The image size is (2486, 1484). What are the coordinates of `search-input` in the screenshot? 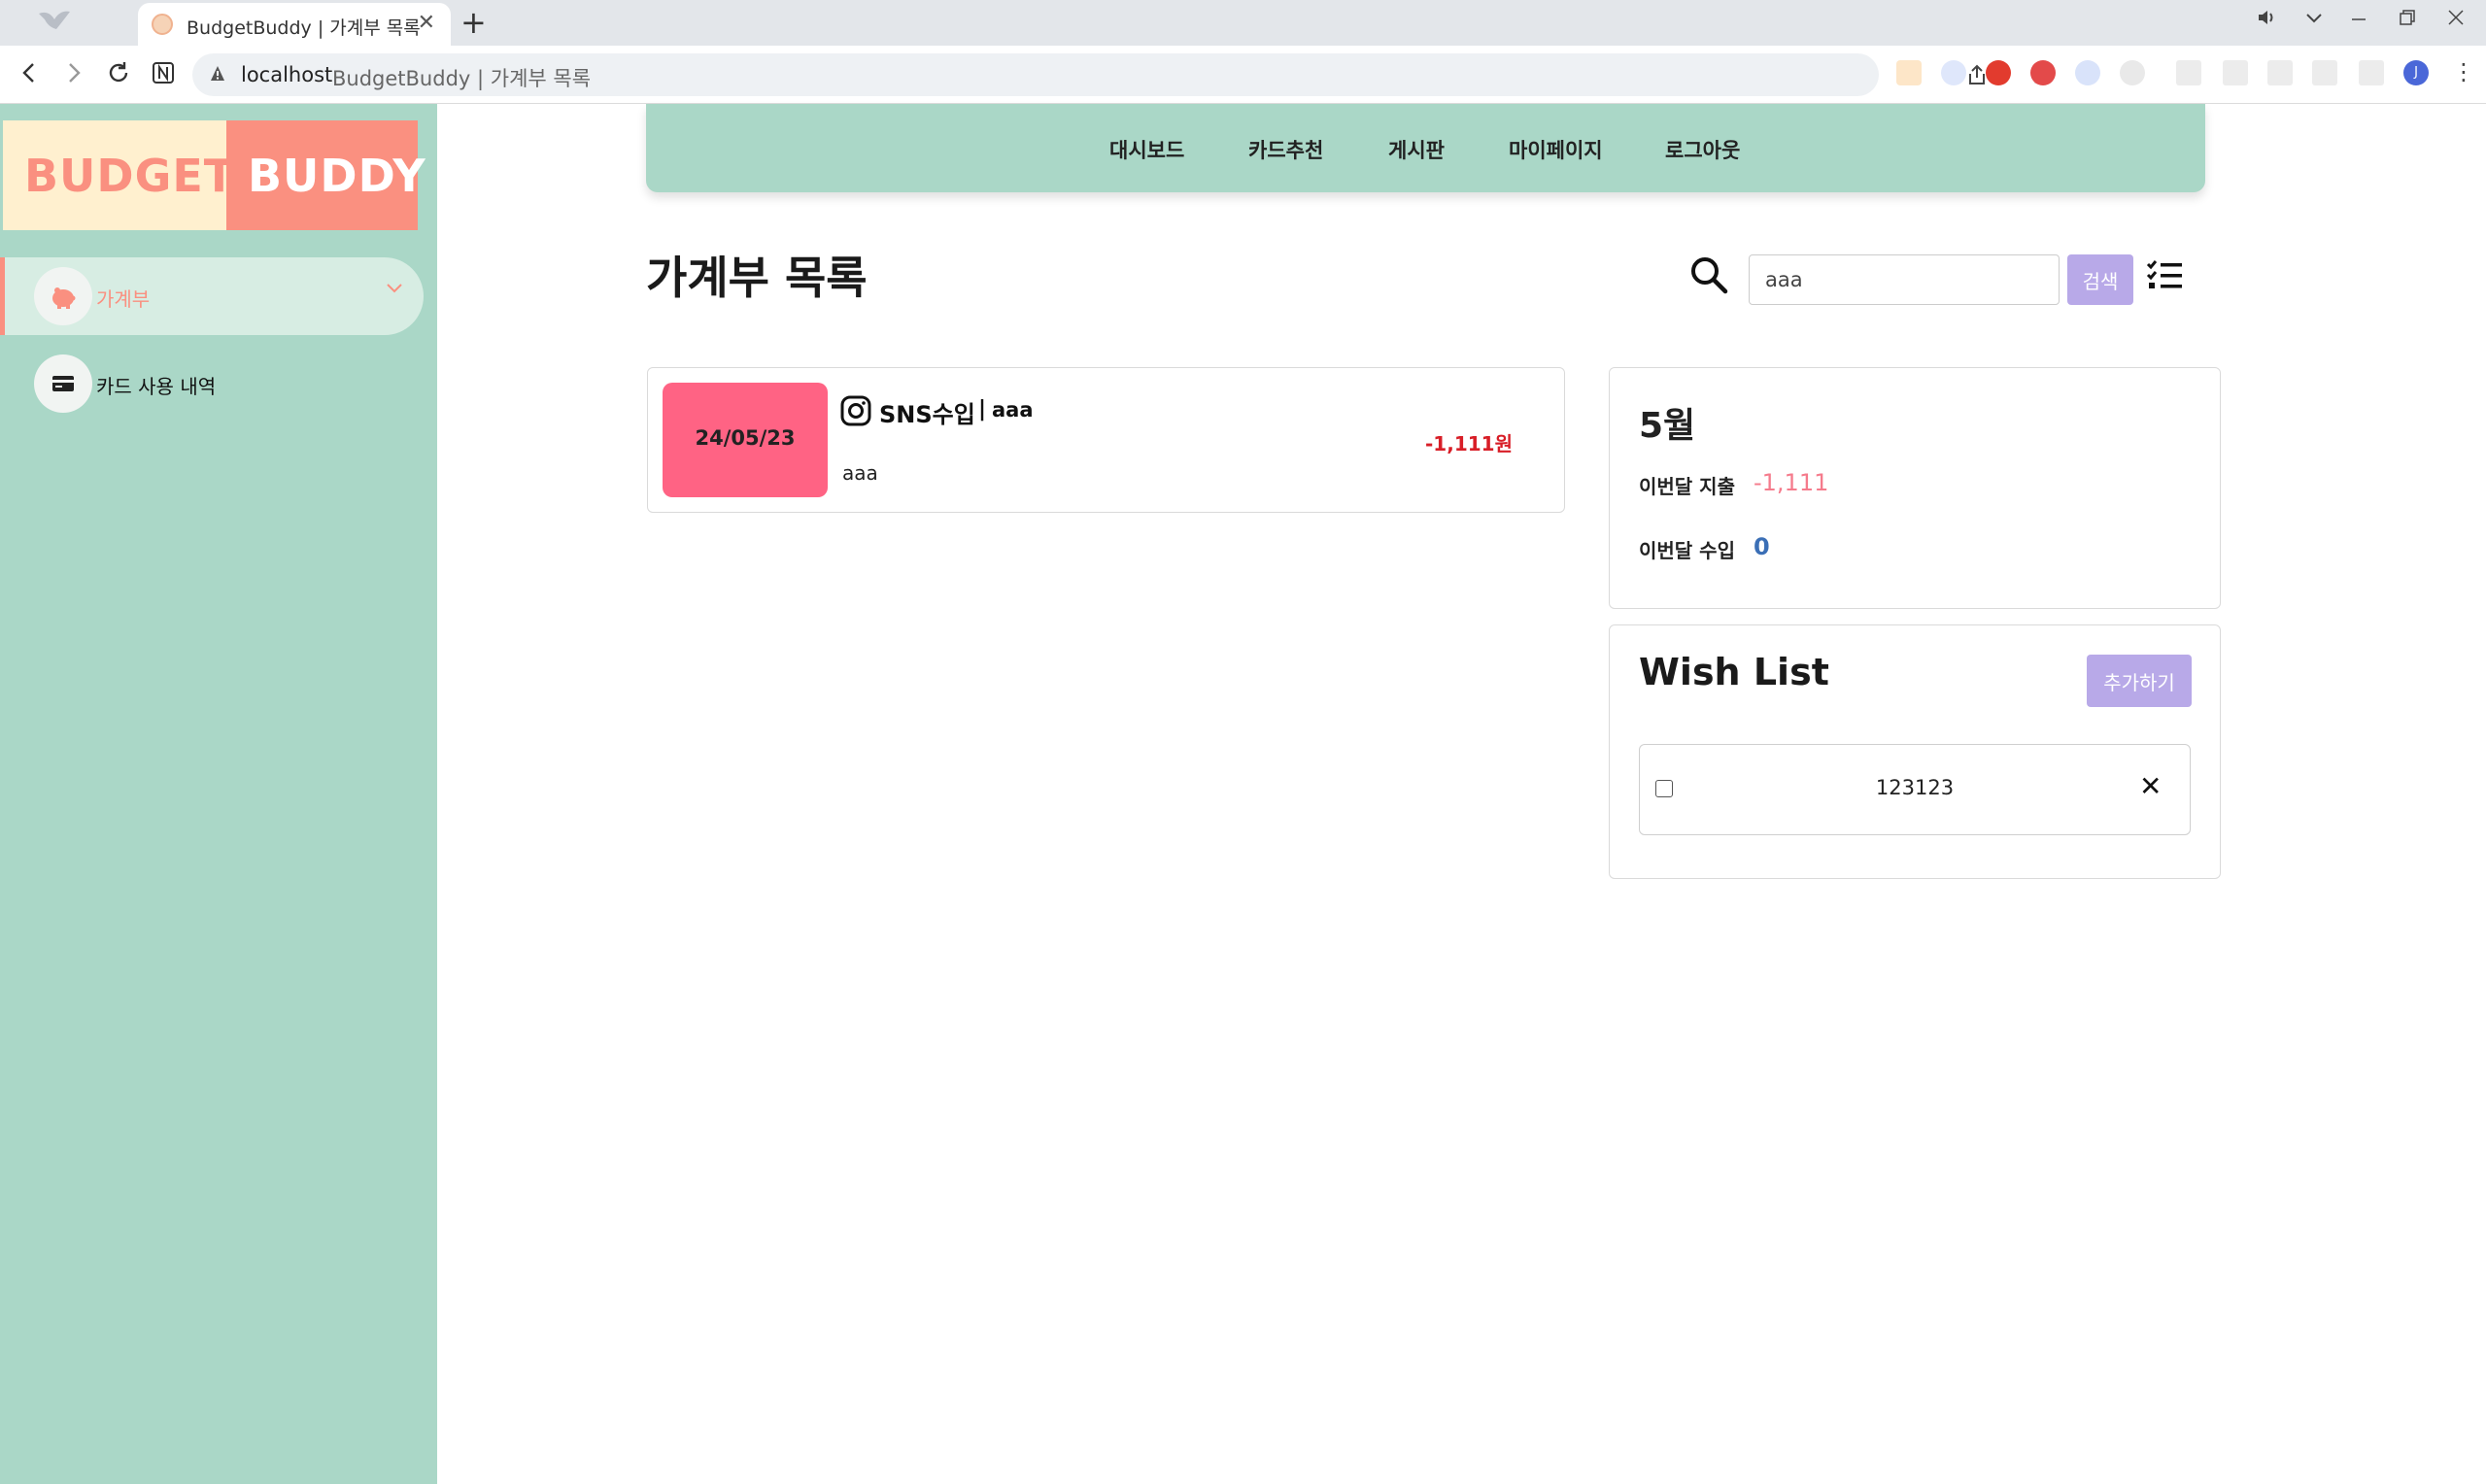 It's located at (1904, 279).